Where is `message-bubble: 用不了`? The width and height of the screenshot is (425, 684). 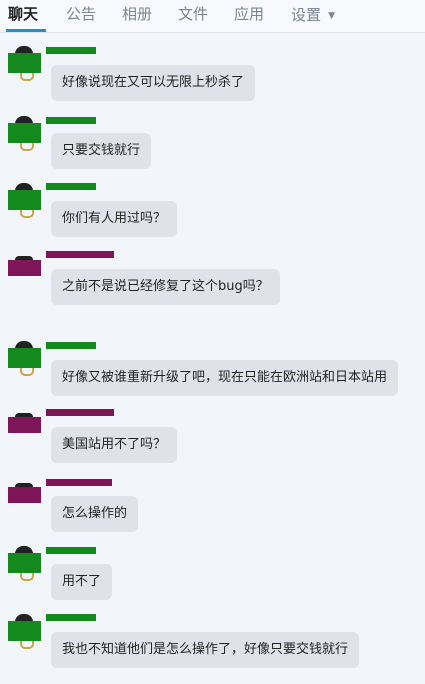 message-bubble: 用不了 is located at coordinates (82, 582).